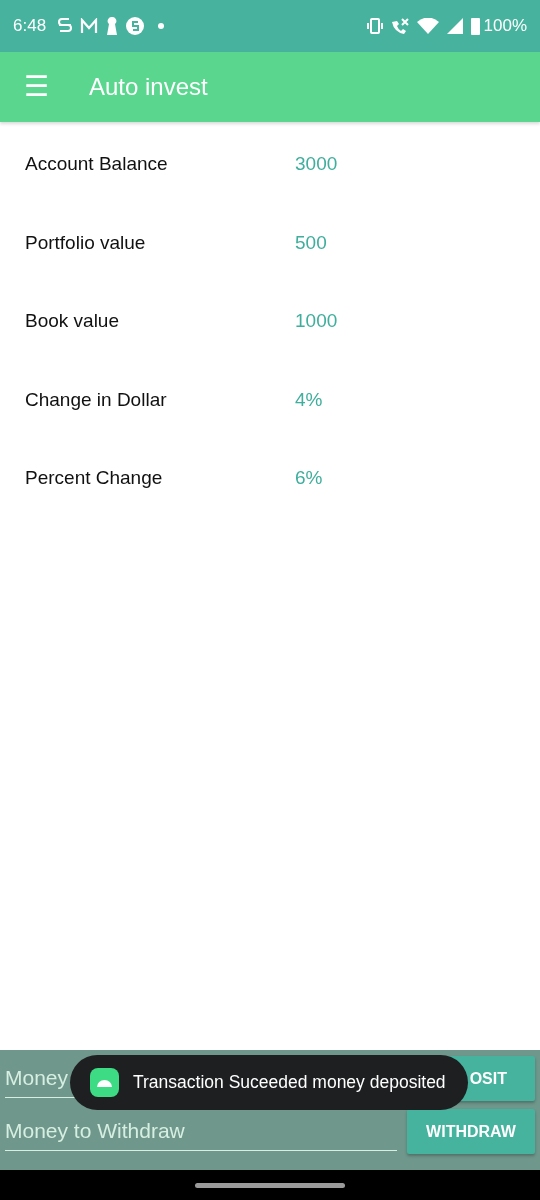  What do you see at coordinates (65, 26) in the screenshot?
I see `s-logo-icon` at bounding box center [65, 26].